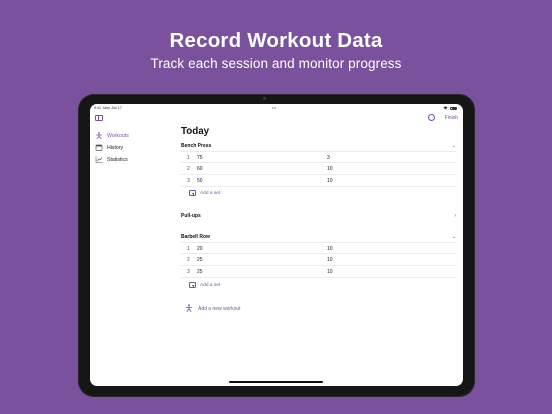 This screenshot has height=414, width=552. Describe the element at coordinates (328, 158) in the screenshot. I see `set-reps: 3` at that location.